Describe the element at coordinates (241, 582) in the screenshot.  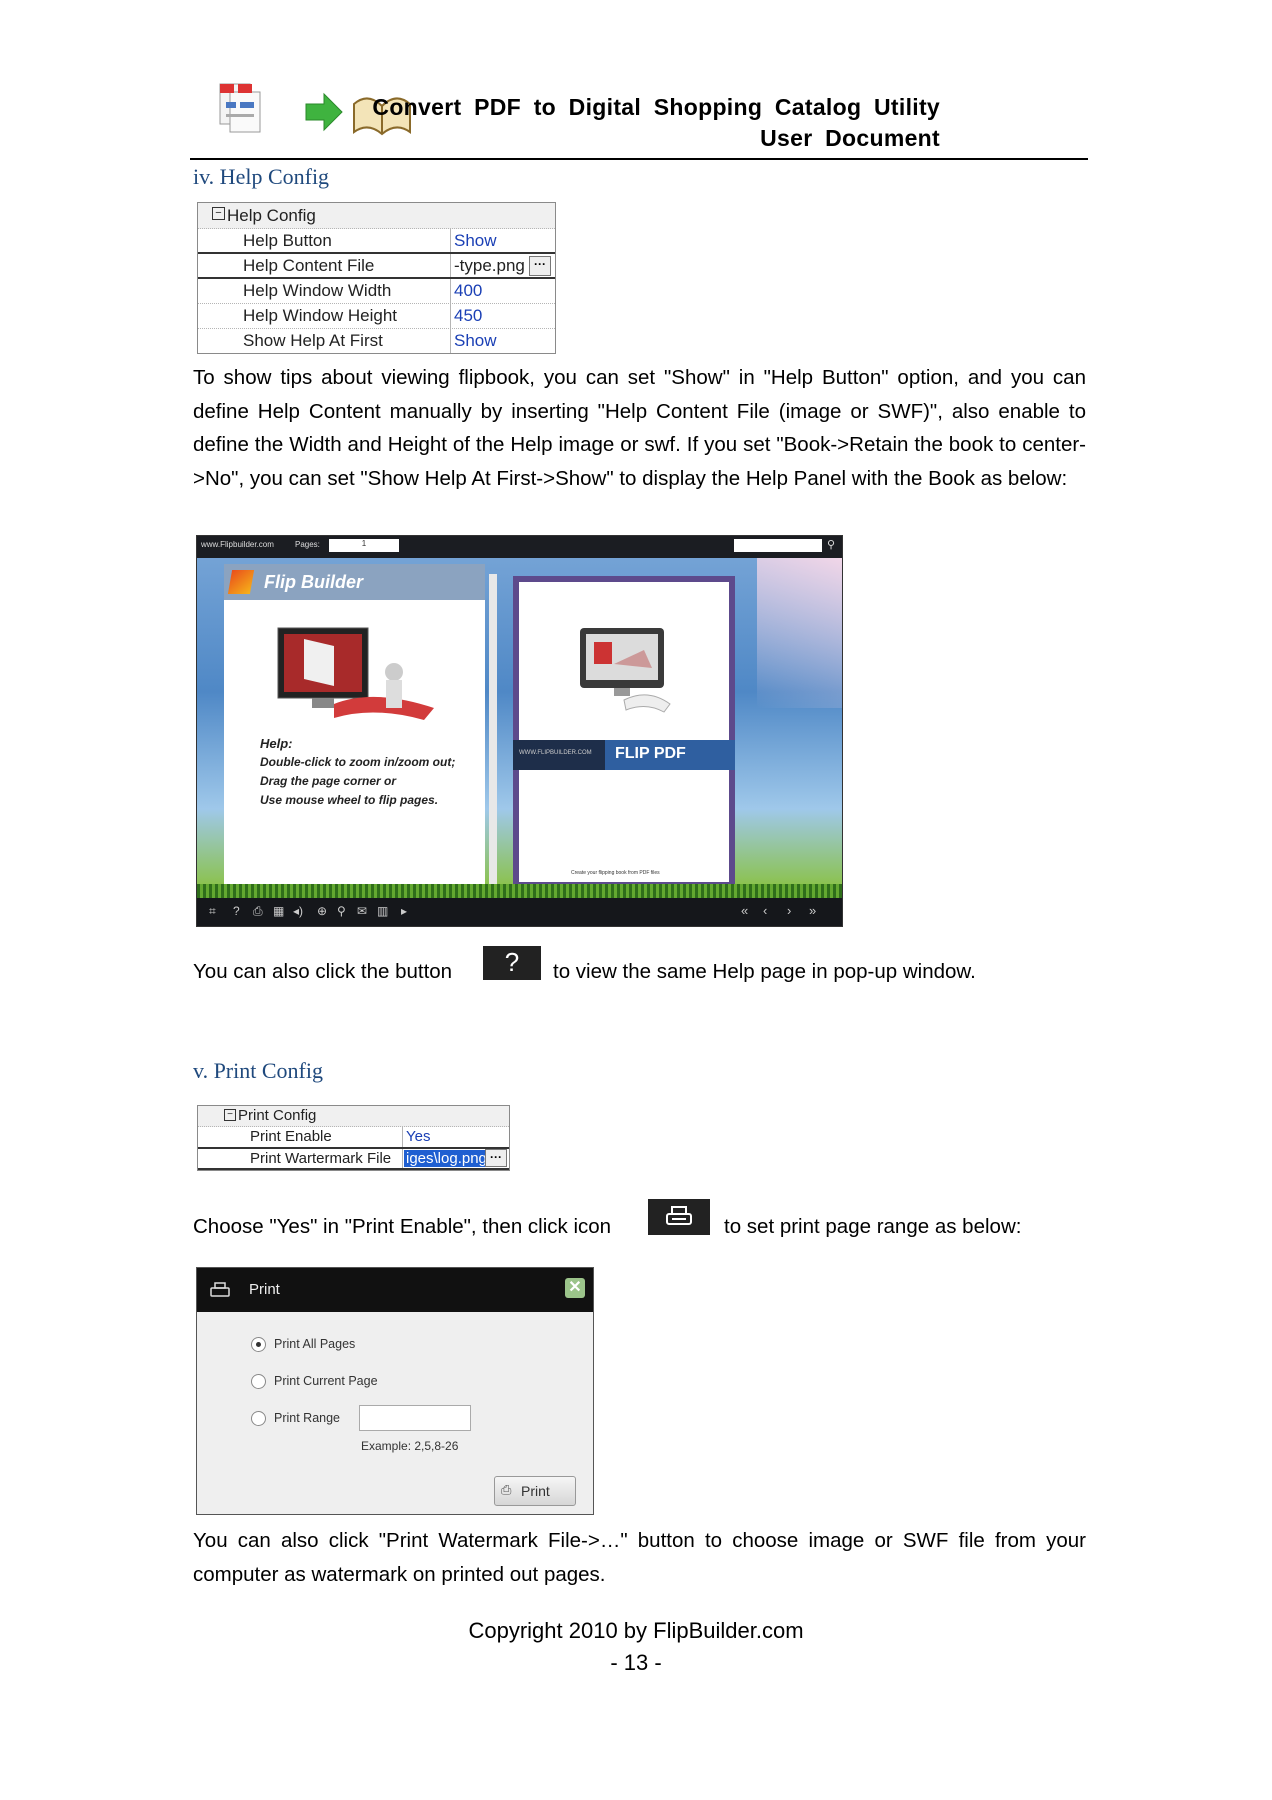
I see `flip-builder-logo-icon` at that location.